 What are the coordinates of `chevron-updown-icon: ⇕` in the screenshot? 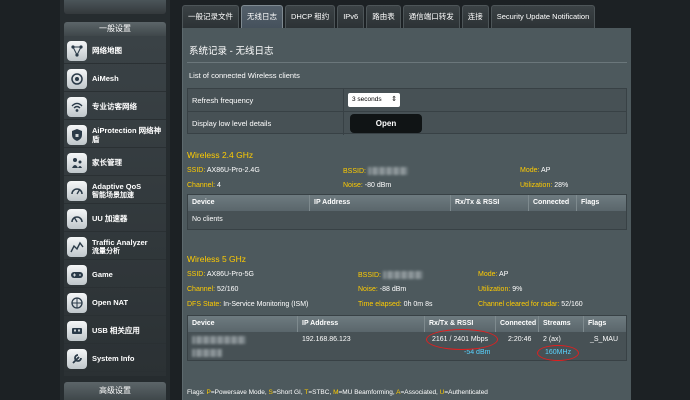 It's located at (394, 99).